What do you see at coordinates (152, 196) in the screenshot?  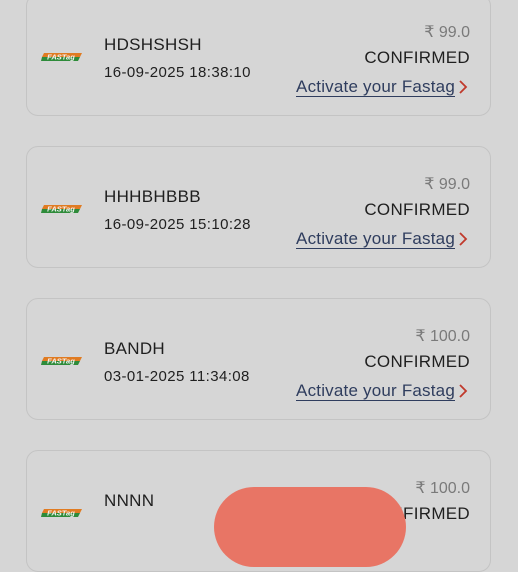 I see `customer-name: HHHBHBBB` at bounding box center [152, 196].